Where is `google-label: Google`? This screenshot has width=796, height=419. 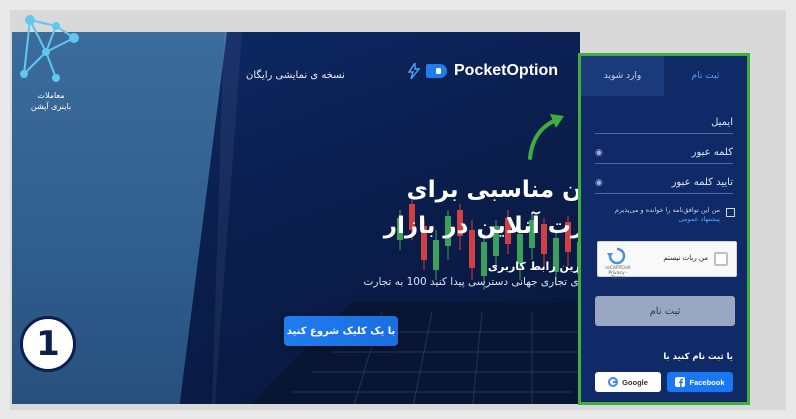 google-label: Google is located at coordinates (635, 382).